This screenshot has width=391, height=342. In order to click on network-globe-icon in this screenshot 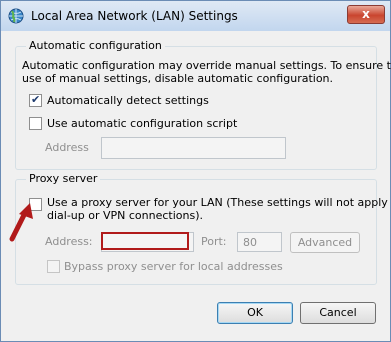, I will do `click(16, 16)`.